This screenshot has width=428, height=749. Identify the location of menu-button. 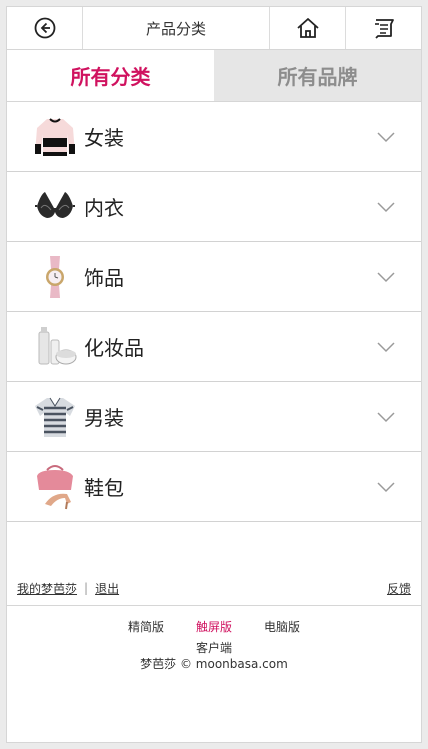
(383, 28).